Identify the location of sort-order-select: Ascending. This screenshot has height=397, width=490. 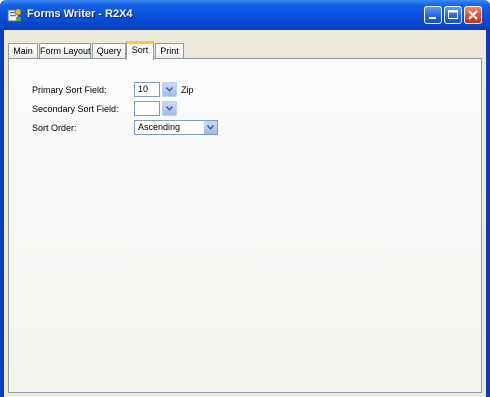
(176, 127).